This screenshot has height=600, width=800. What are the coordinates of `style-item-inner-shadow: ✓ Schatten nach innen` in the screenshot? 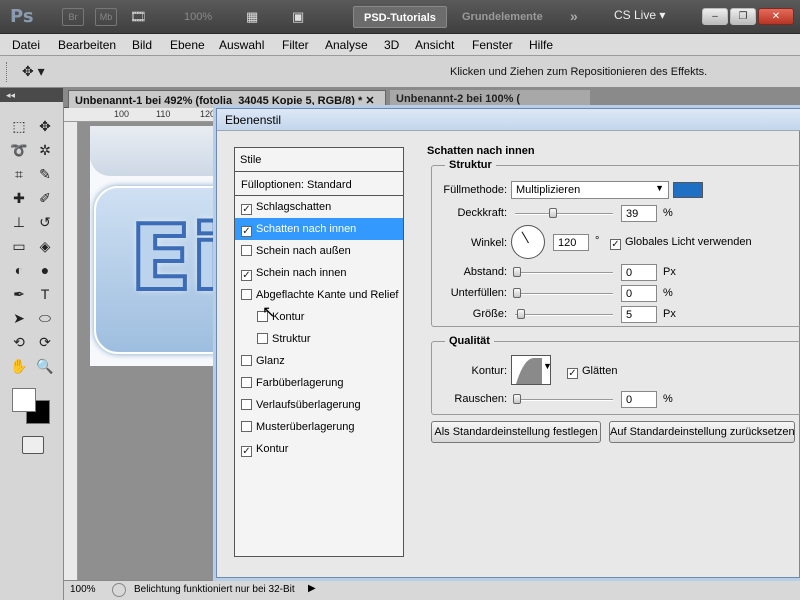 It's located at (319, 229).